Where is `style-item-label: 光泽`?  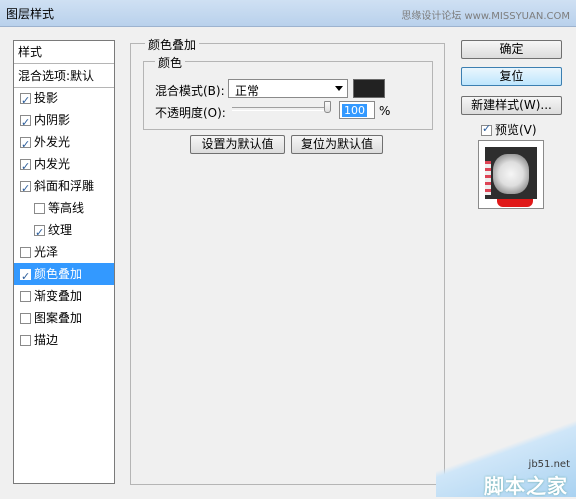 style-item-label: 光泽 is located at coordinates (46, 252).